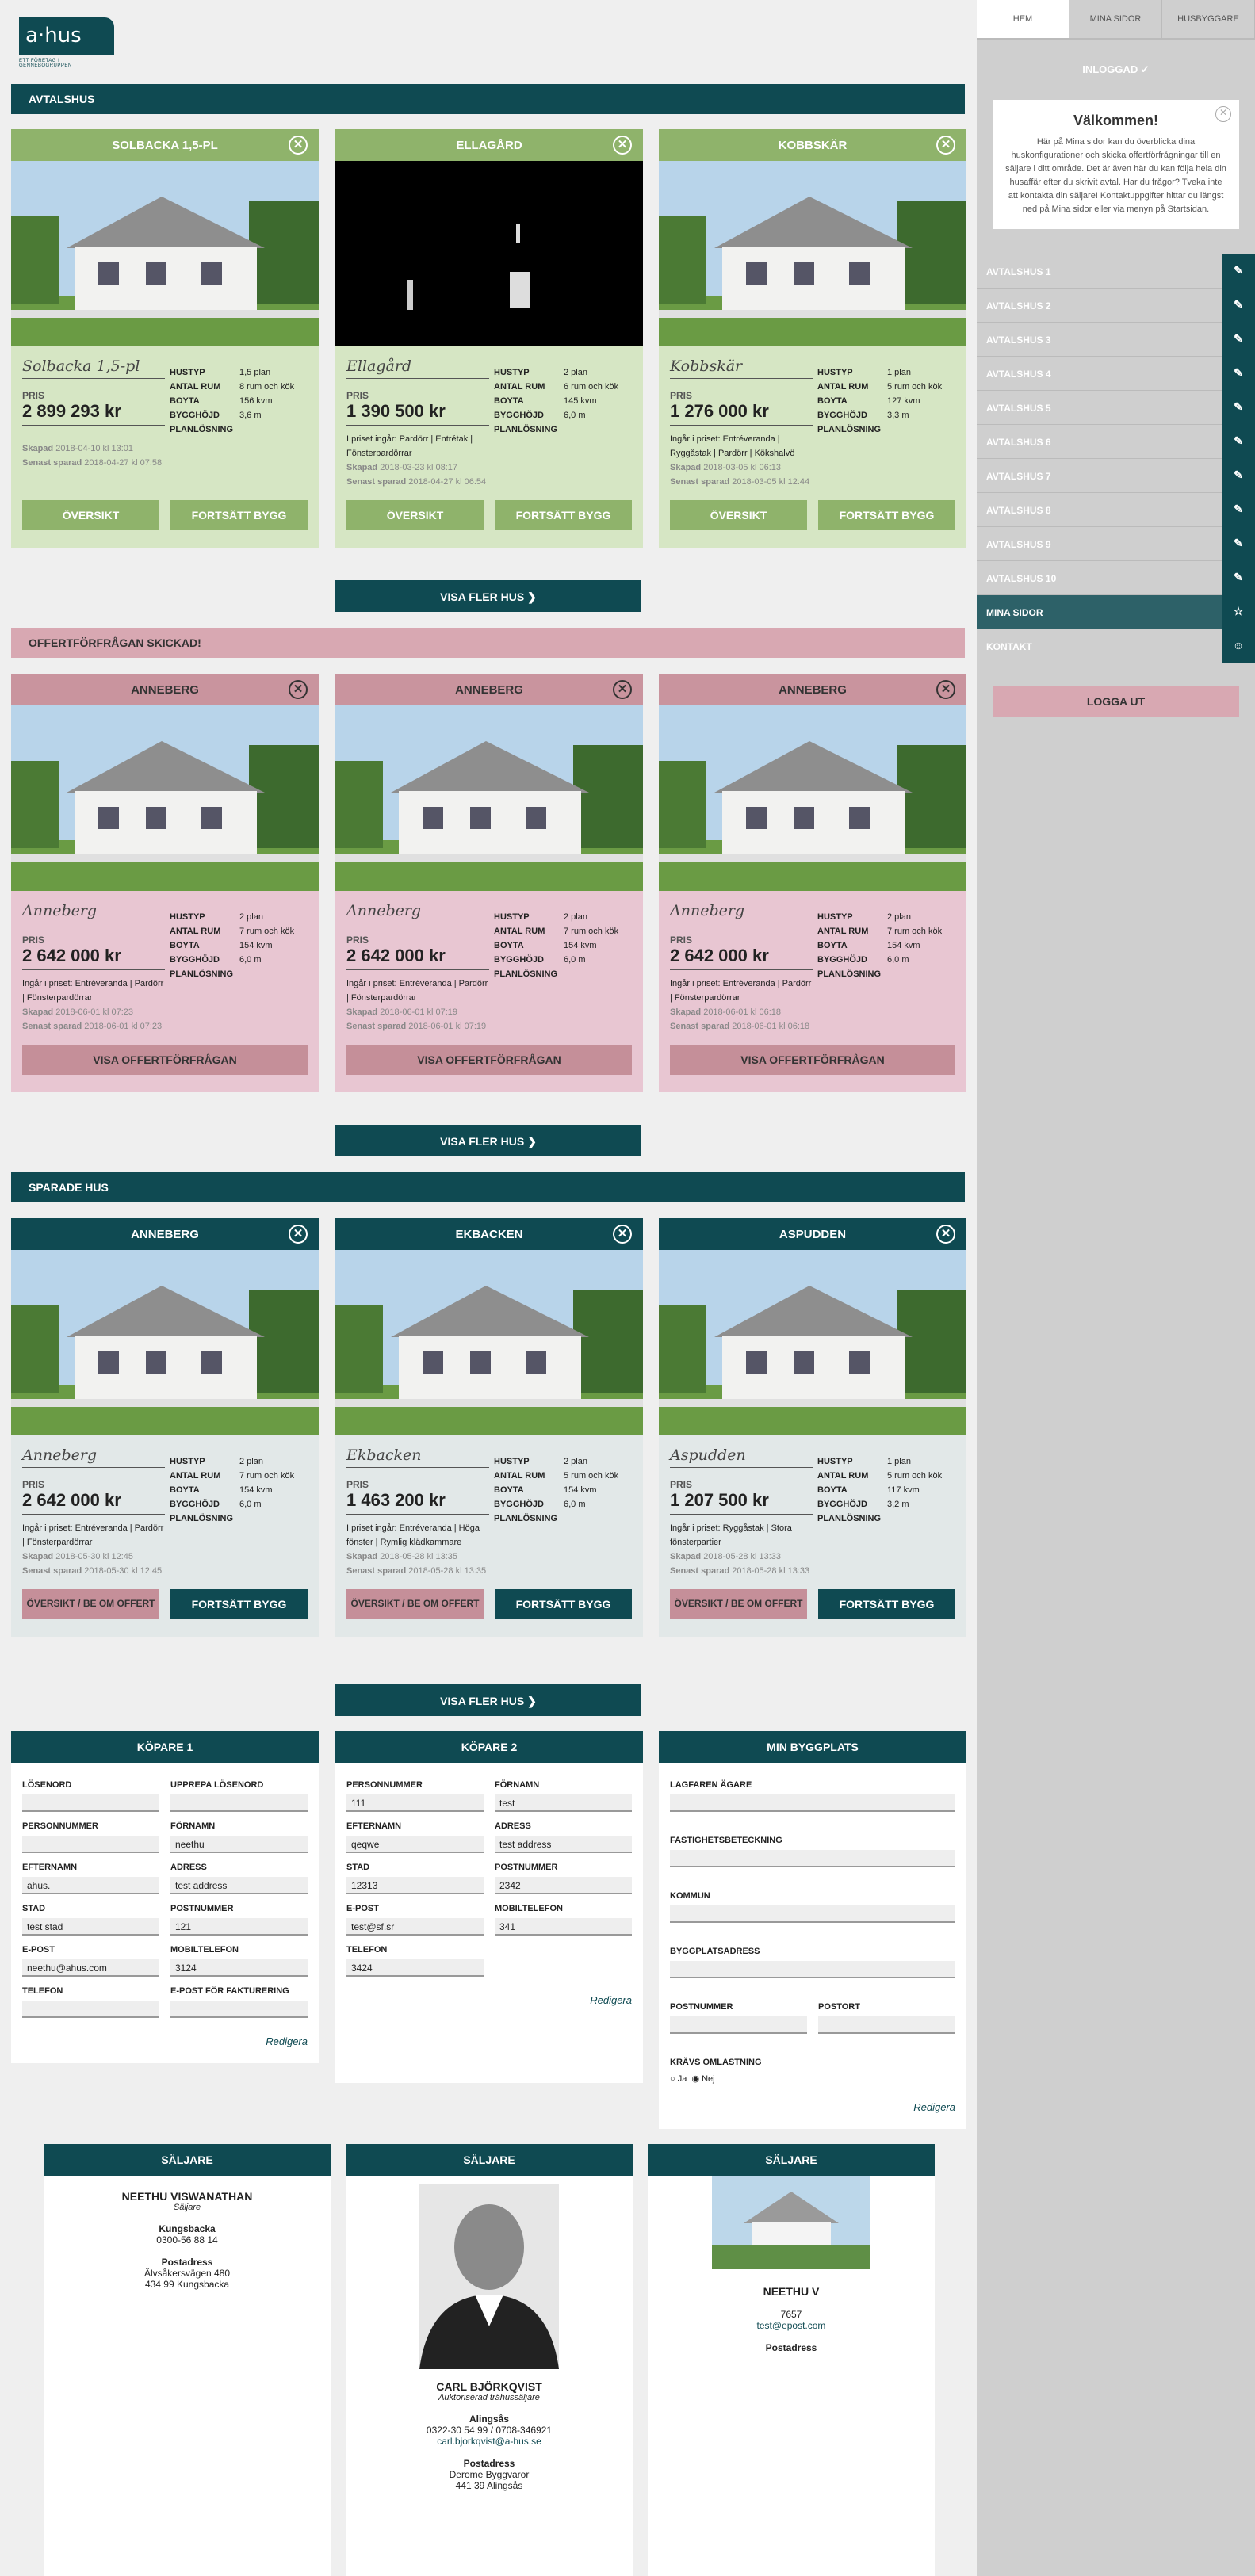 The image size is (1255, 2576). Describe the element at coordinates (812, 1858) in the screenshot. I see `fastighet-input` at that location.